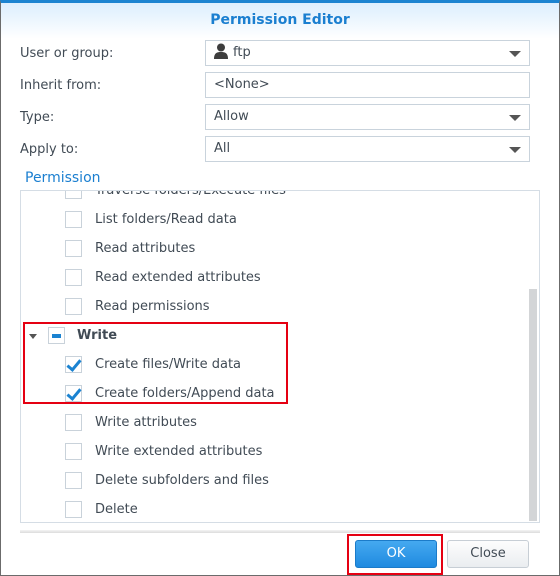  What do you see at coordinates (367, 117) in the screenshot?
I see `type-select: Allow` at bounding box center [367, 117].